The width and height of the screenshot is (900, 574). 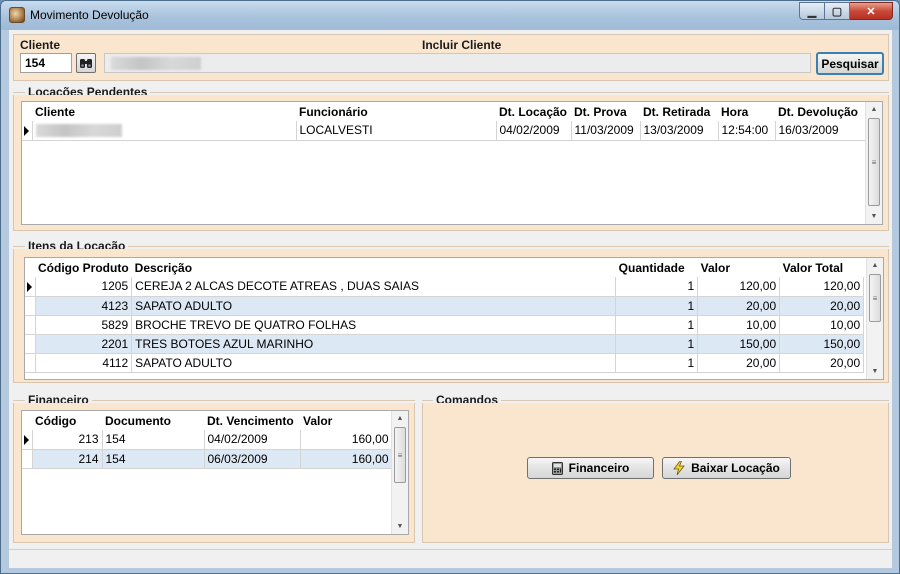 I want to click on col-dt-vencimento: Dt. Vencimento, so click(x=252, y=420).